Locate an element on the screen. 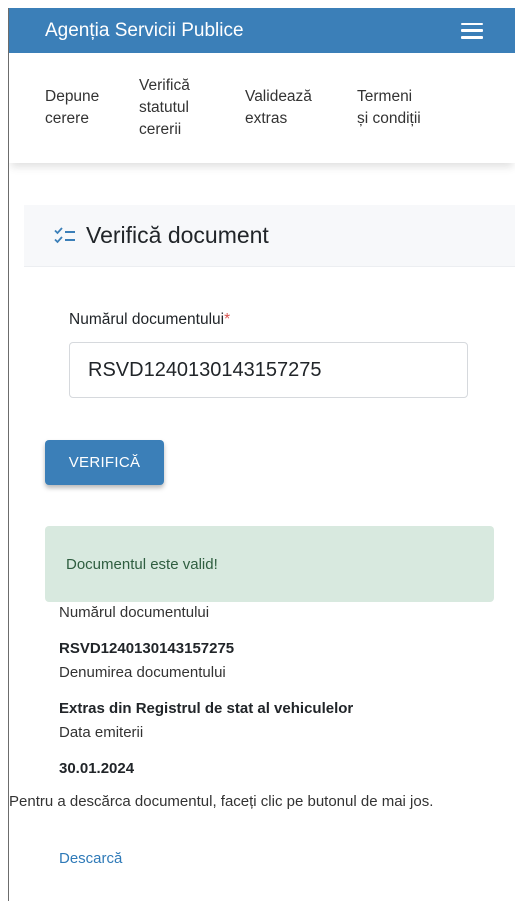  nav-item-valideaza-extras: Validează extras is located at coordinates (290, 108).